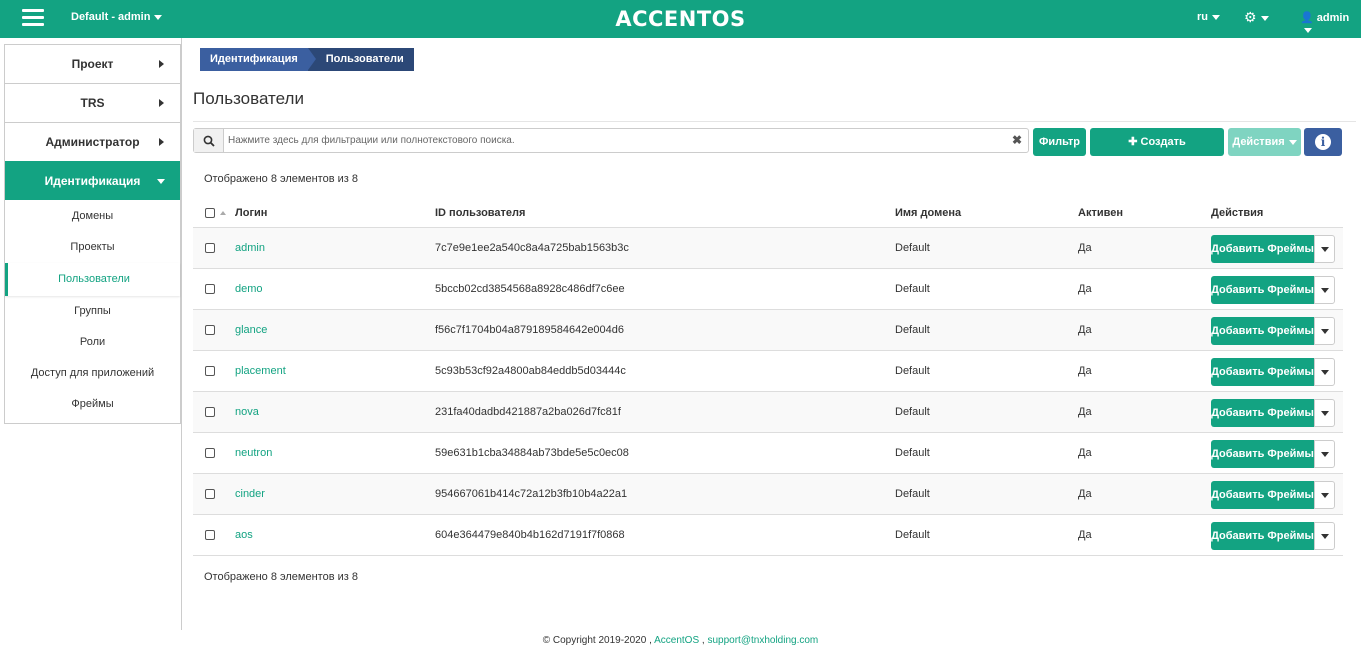 This screenshot has height=652, width=1361. What do you see at coordinates (247, 412) in the screenshot?
I see `user-login-link: nova` at bounding box center [247, 412].